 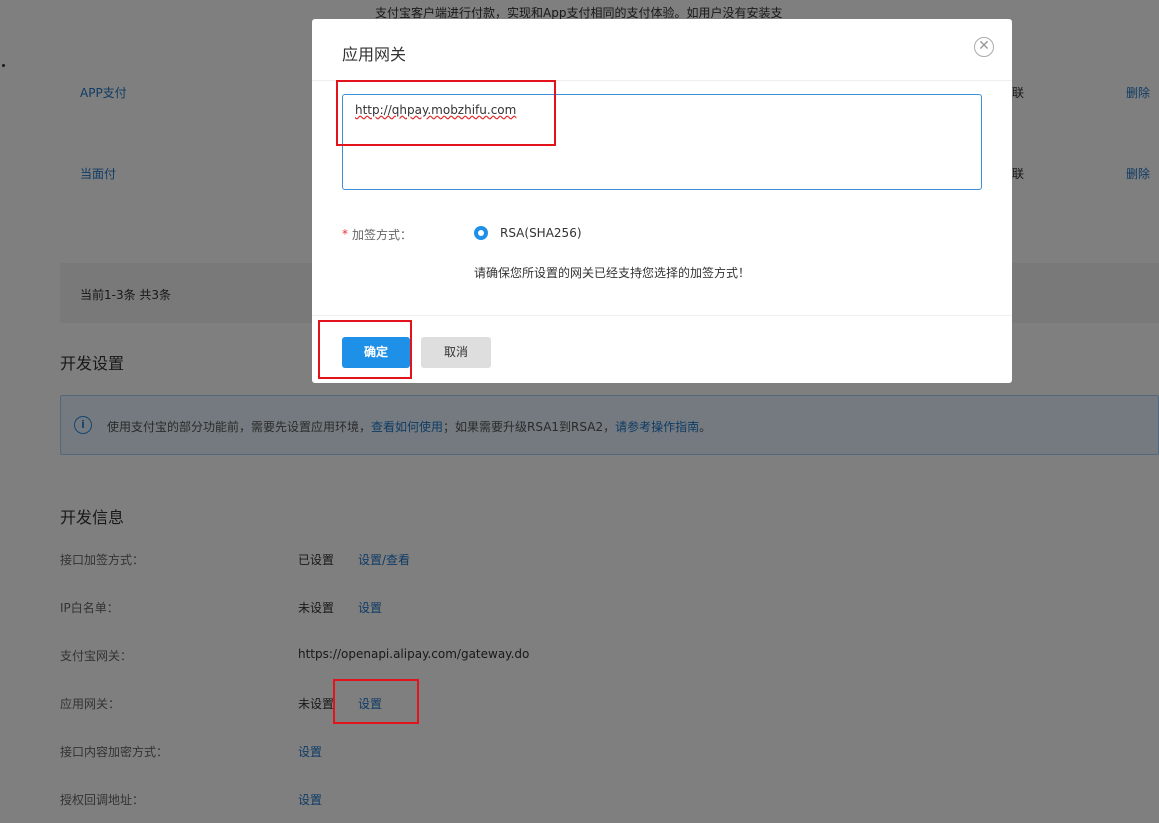 What do you see at coordinates (984, 47) in the screenshot?
I see `close-circle-icon: ✕` at bounding box center [984, 47].